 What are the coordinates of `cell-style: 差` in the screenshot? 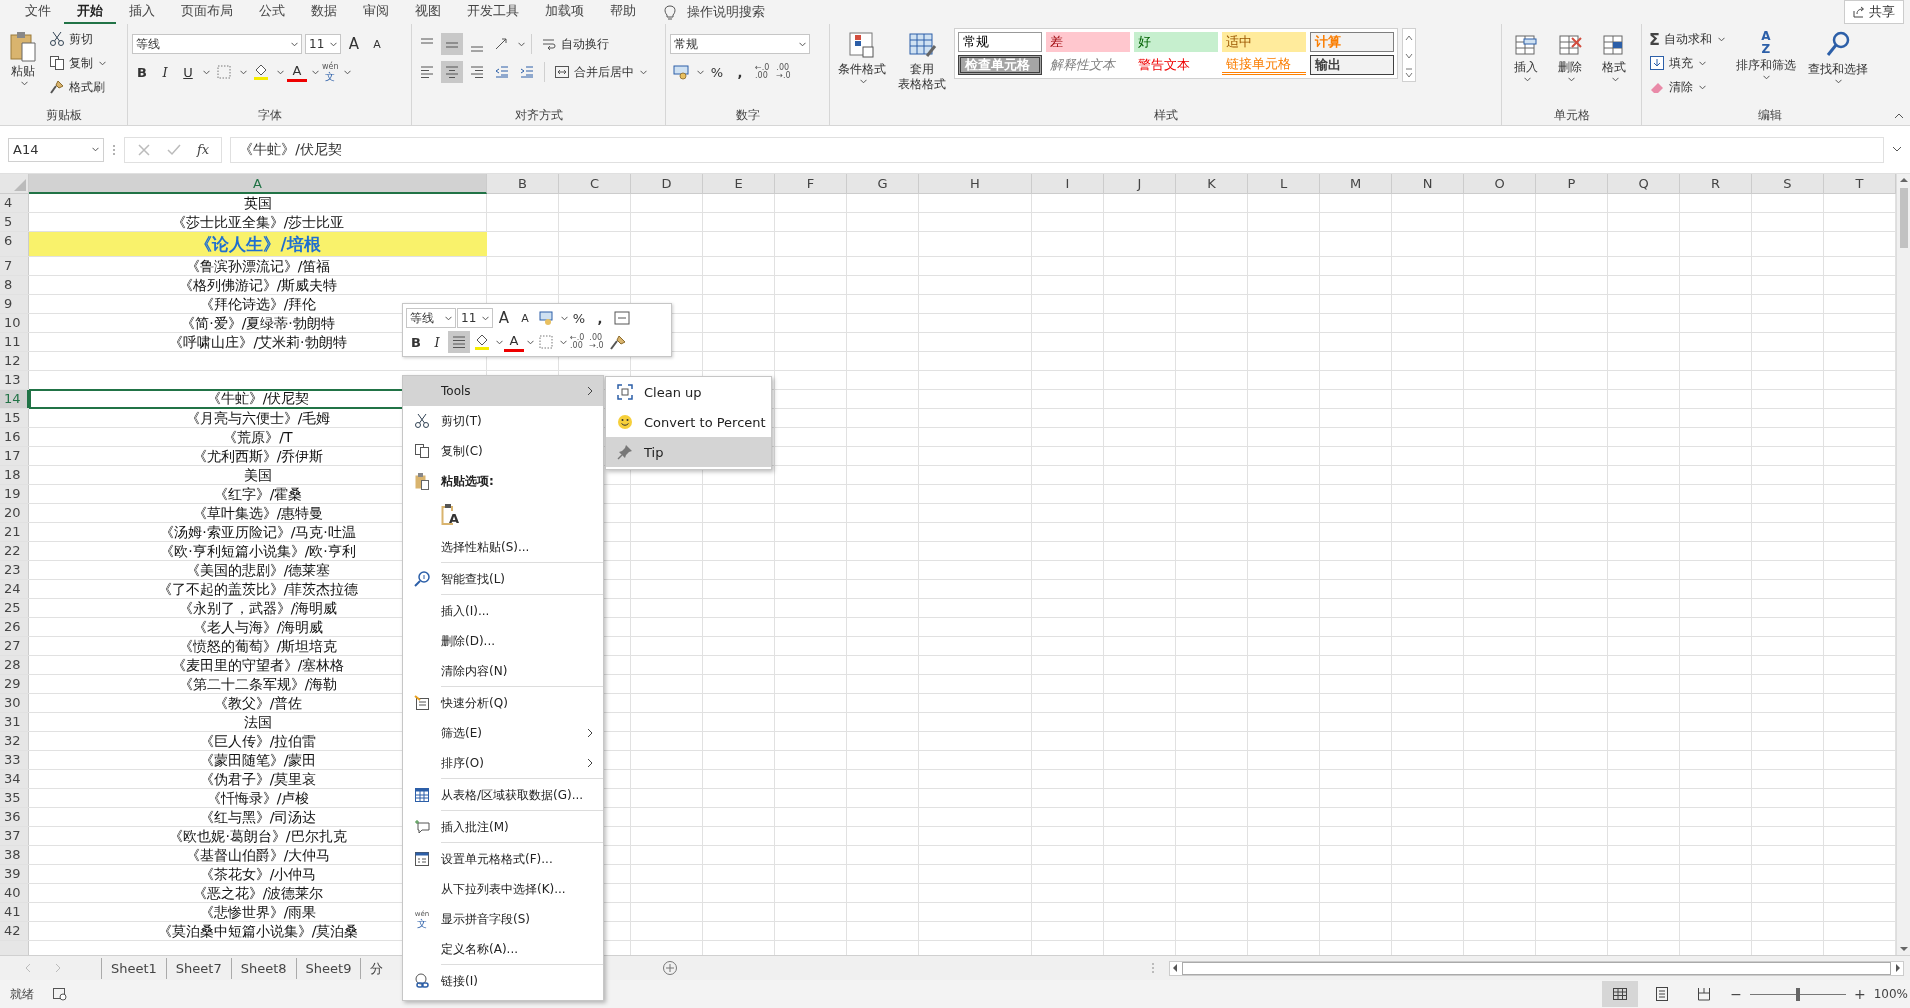 It's located at (1088, 42).